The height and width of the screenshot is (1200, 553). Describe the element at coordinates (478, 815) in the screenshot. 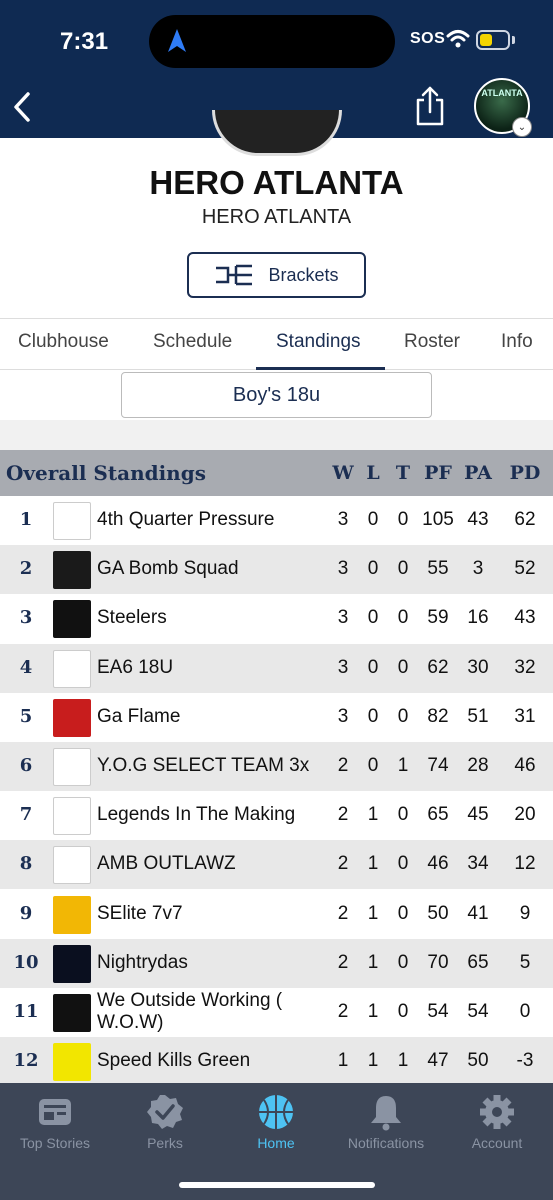

I see `stat-pa: 45` at that location.